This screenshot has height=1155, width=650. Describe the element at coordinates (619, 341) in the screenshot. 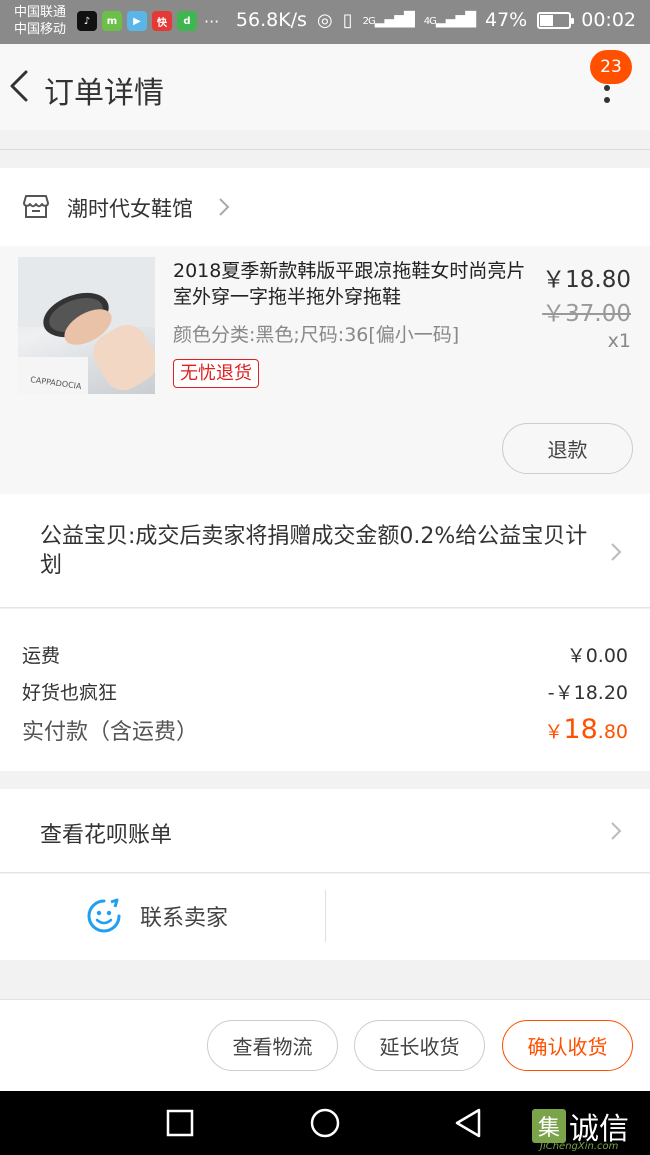

I see `product-quantity: x1` at that location.